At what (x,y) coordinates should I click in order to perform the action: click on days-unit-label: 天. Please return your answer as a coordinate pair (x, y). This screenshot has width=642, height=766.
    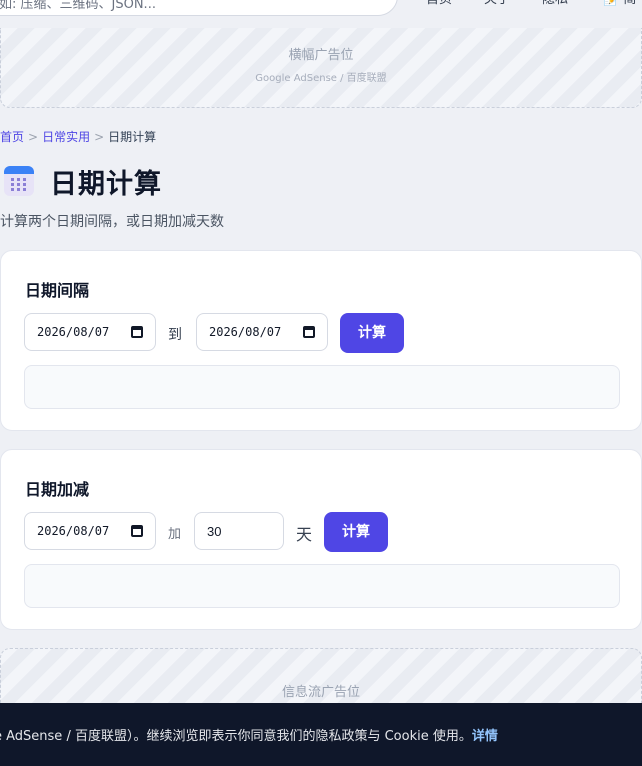
    Looking at the image, I should click on (304, 534).